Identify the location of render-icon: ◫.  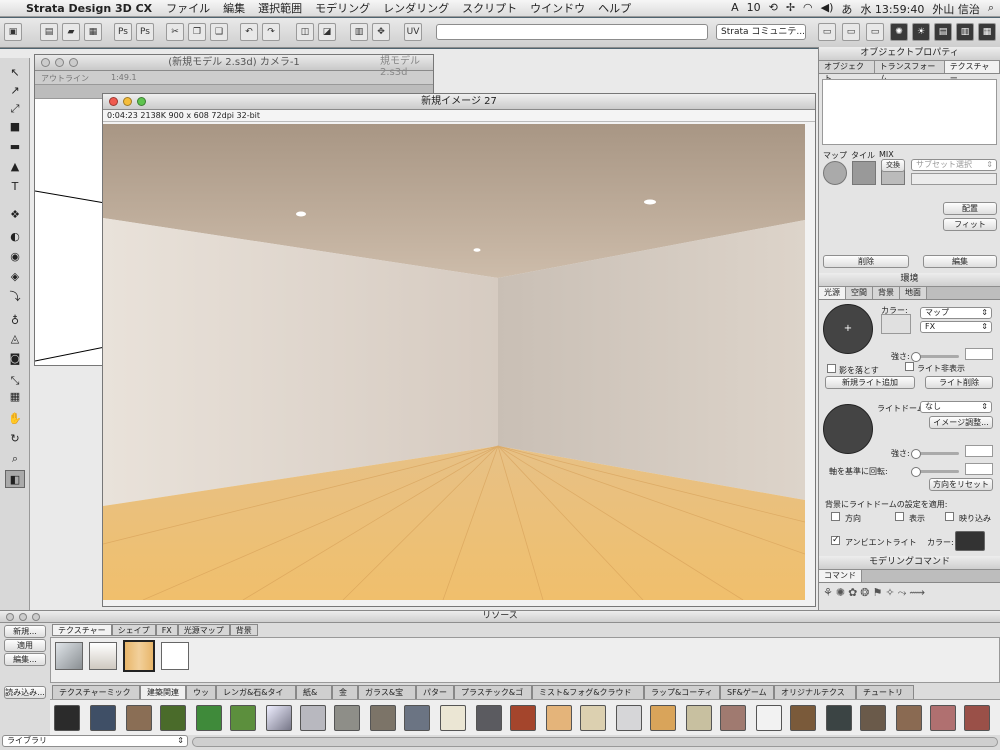
(305, 32).